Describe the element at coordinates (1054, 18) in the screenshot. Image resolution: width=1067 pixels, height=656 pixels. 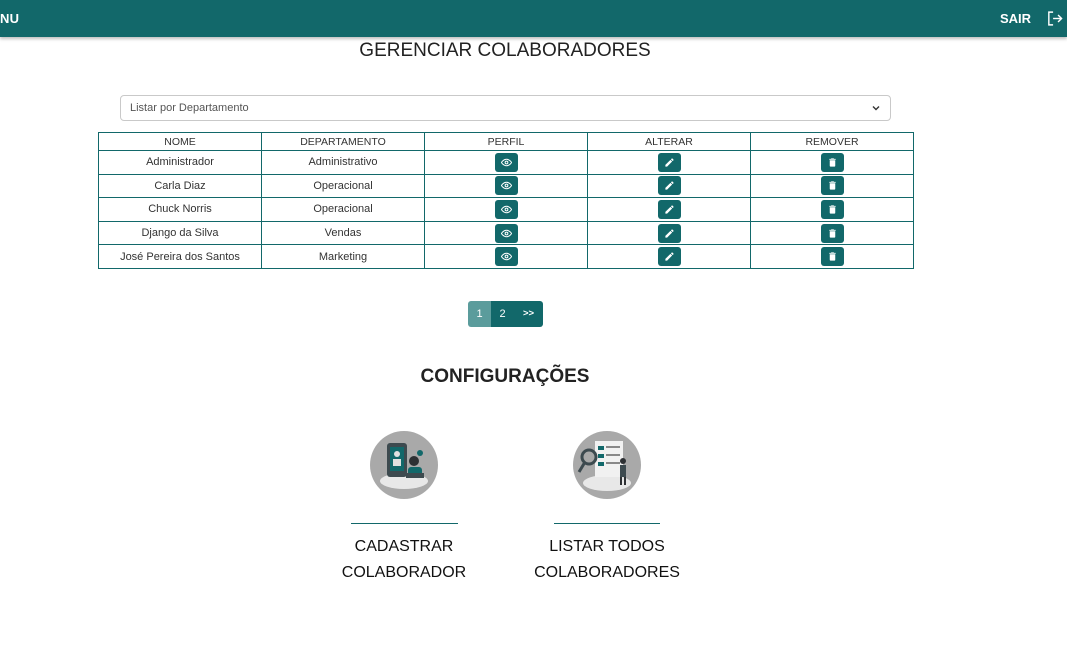
I see `logout-icon` at that location.